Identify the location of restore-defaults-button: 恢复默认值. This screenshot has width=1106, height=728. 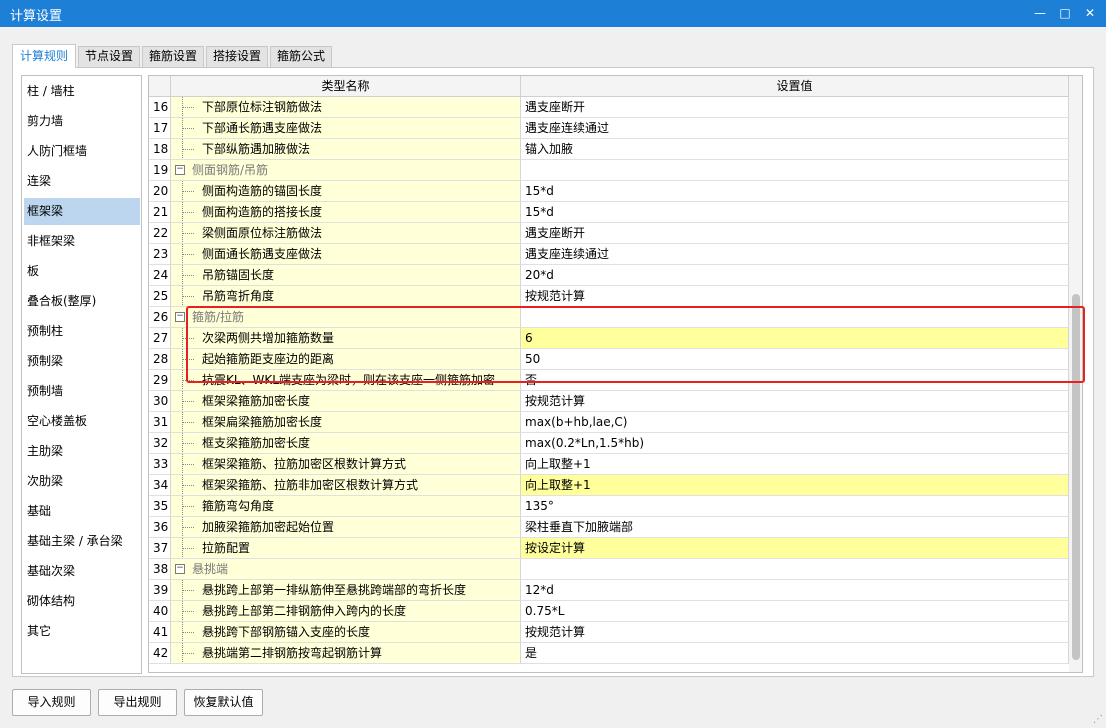
(223, 702).